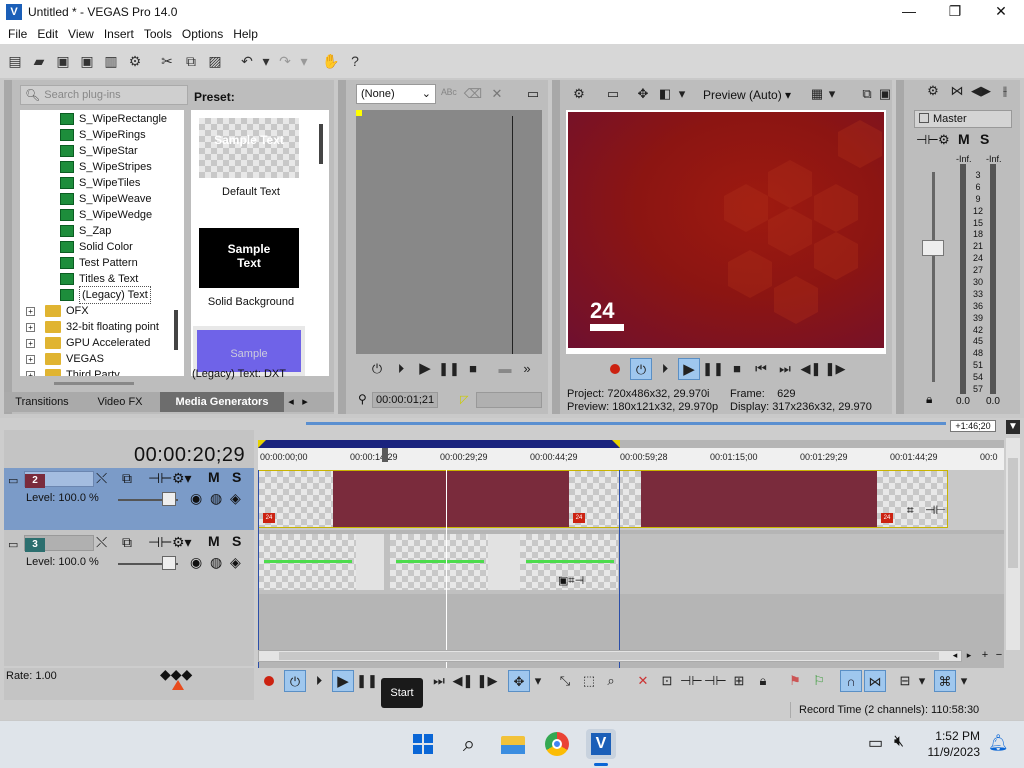 The image size is (1024, 768). I want to click on play-icon: ▶, so click(343, 681).